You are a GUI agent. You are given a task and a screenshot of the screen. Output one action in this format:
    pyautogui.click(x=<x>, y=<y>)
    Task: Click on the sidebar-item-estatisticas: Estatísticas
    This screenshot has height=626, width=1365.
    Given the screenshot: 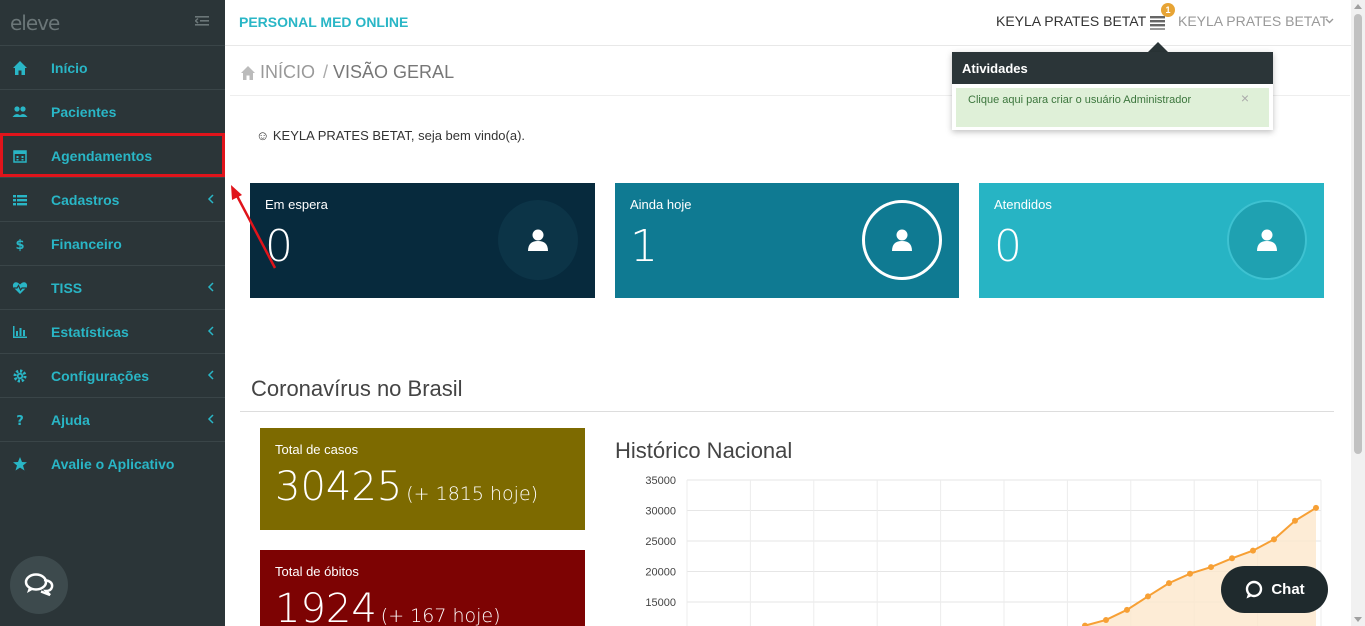 What is the action you would take?
    pyautogui.click(x=112, y=331)
    